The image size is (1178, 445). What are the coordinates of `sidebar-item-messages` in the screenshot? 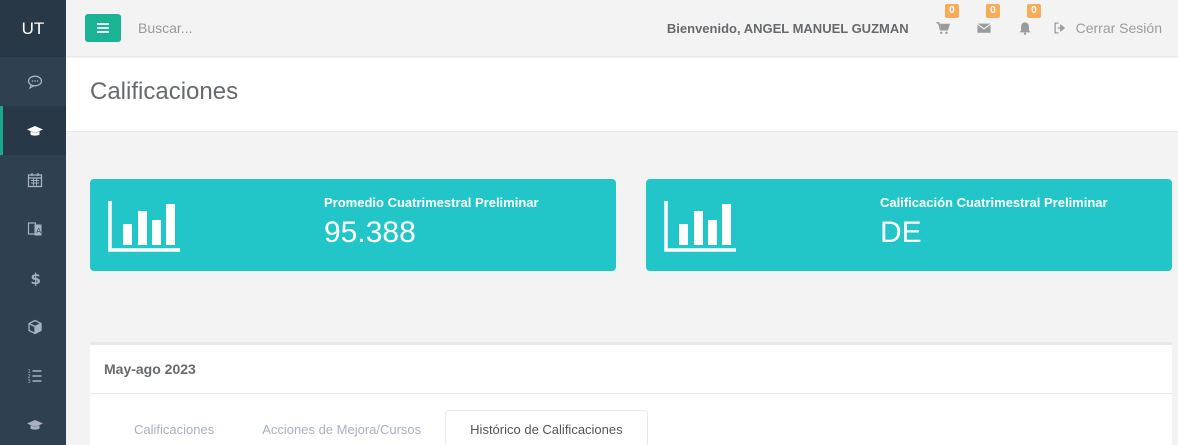 It's located at (33, 81).